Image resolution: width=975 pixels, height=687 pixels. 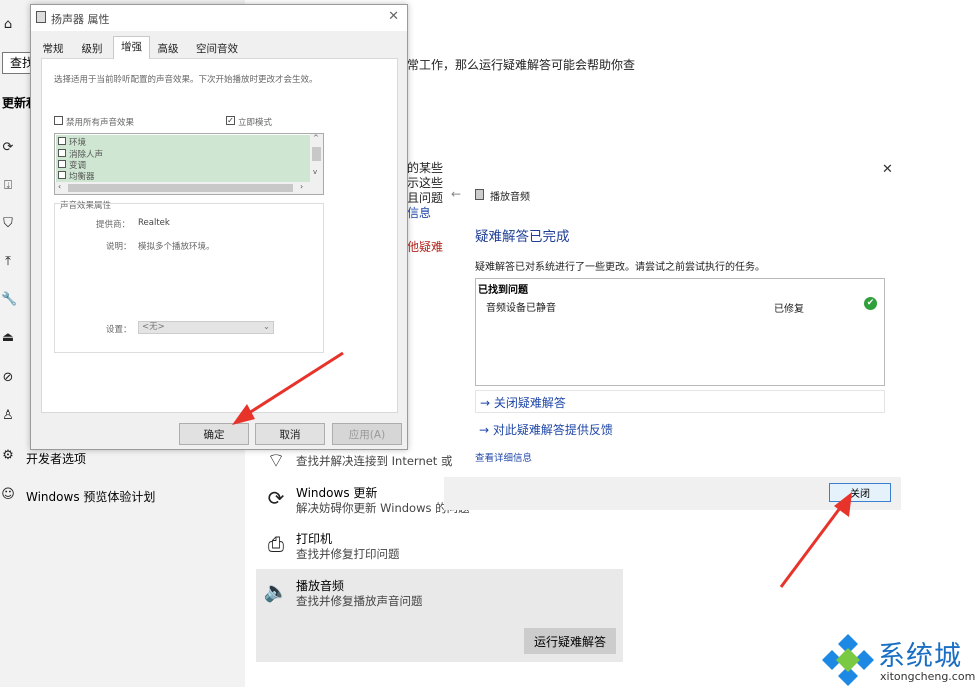 I want to click on partial-link: 他疑难, so click(x=425, y=246).